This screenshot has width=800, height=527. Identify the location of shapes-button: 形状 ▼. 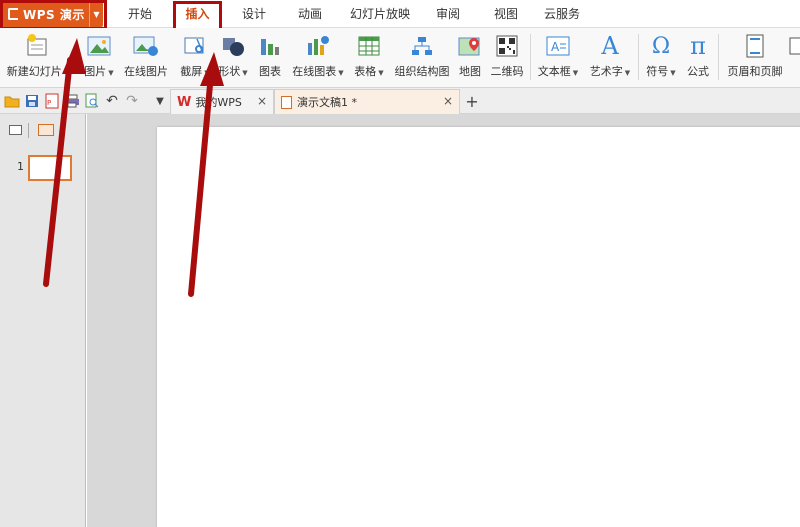
(233, 58).